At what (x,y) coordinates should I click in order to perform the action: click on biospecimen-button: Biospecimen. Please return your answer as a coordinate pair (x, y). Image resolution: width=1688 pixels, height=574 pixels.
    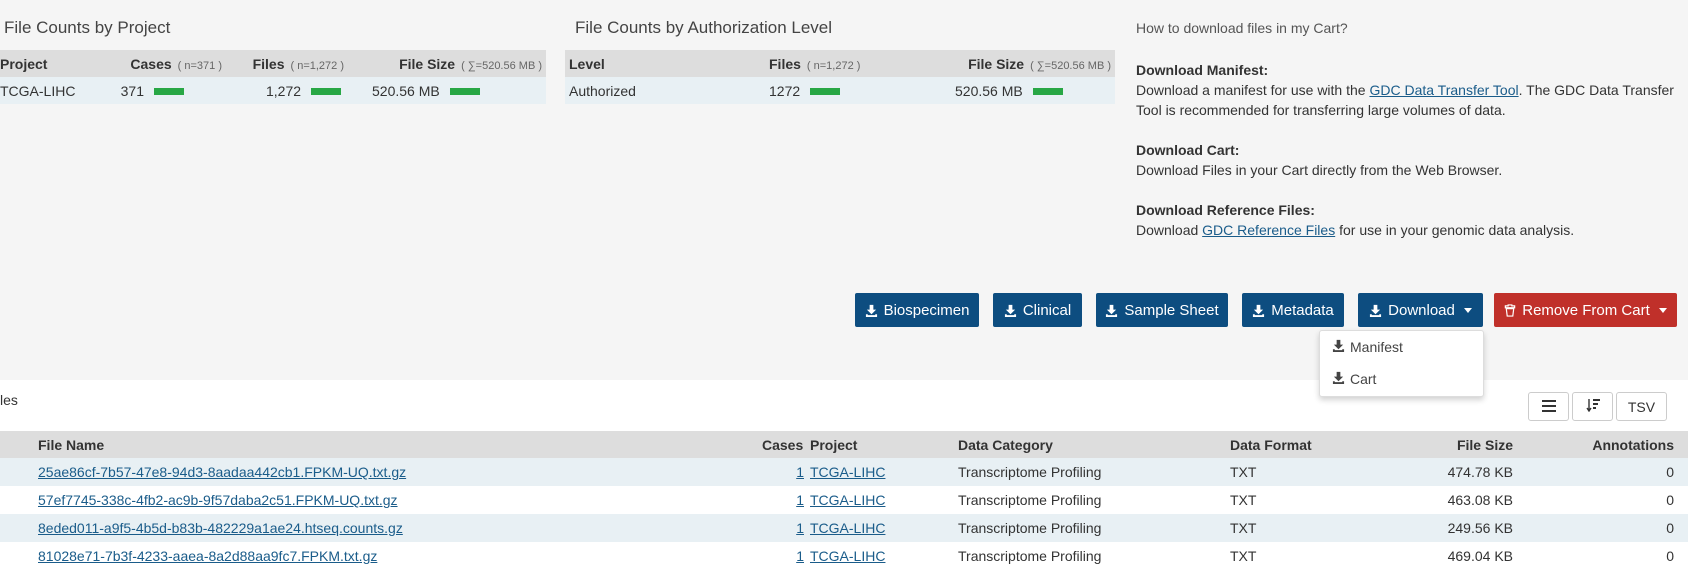
    Looking at the image, I should click on (917, 310).